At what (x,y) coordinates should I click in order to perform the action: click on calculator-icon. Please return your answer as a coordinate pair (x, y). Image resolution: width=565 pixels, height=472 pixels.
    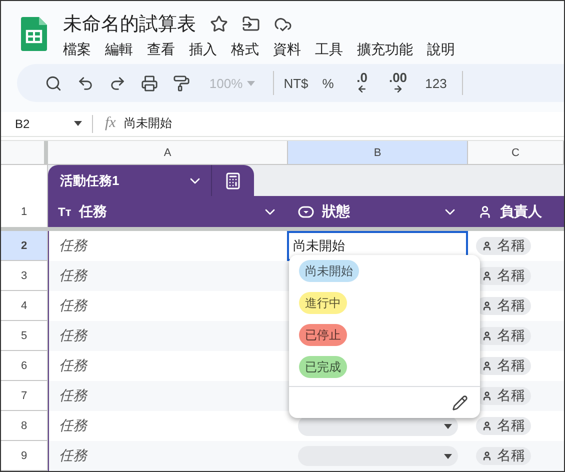
    Looking at the image, I should click on (233, 181).